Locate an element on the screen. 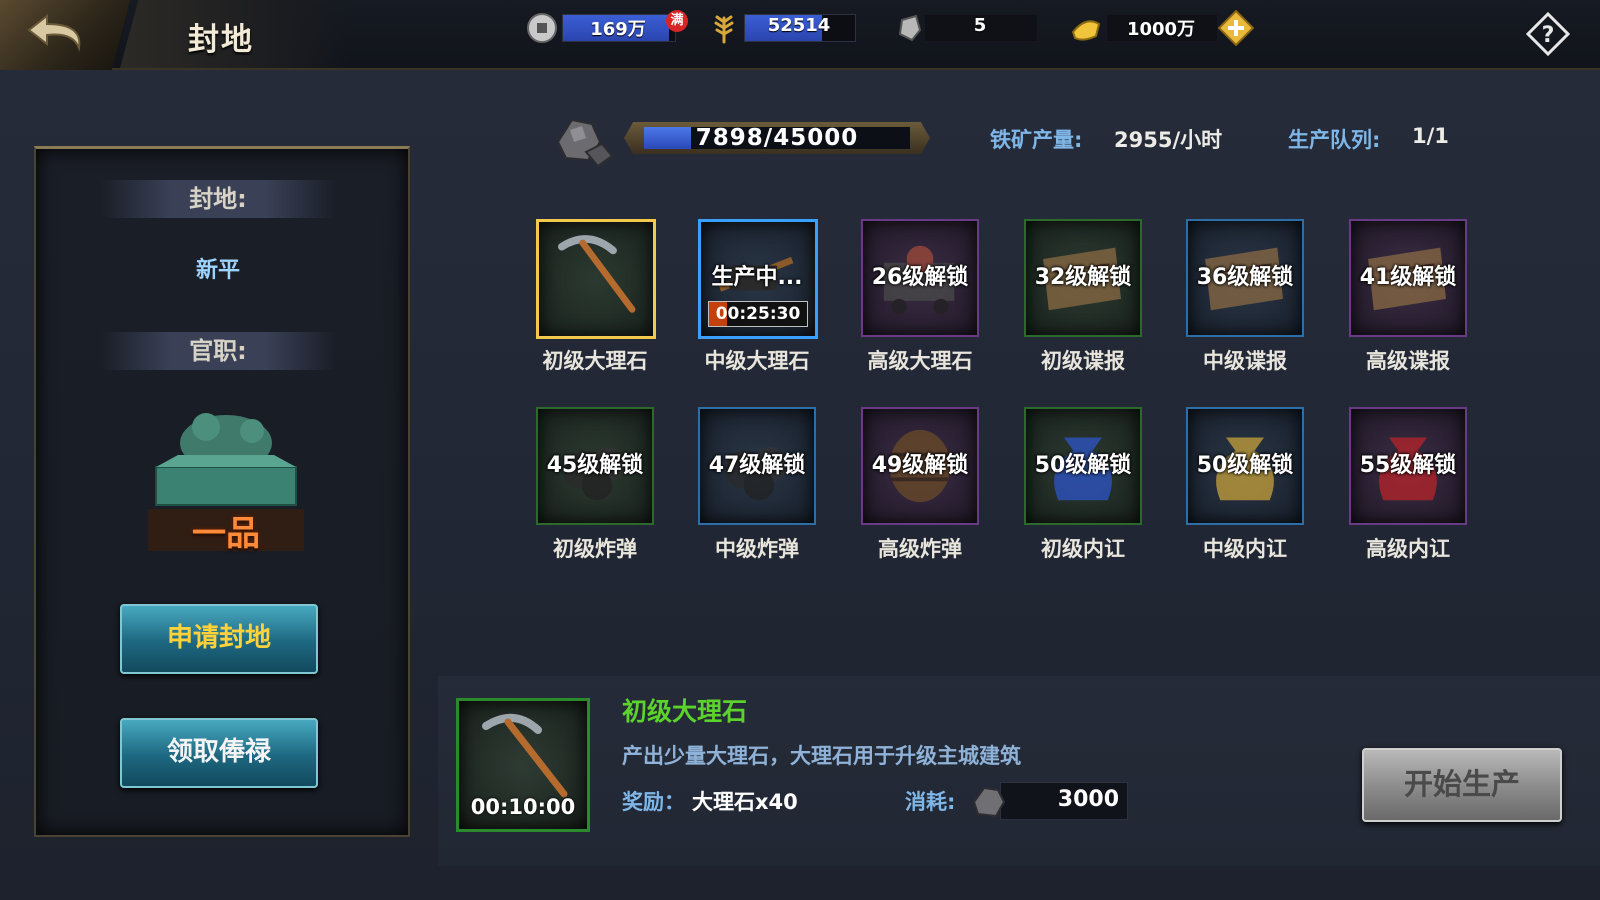 The image size is (1600, 900). collect-salary-button: 领取俸禄 is located at coordinates (219, 753).